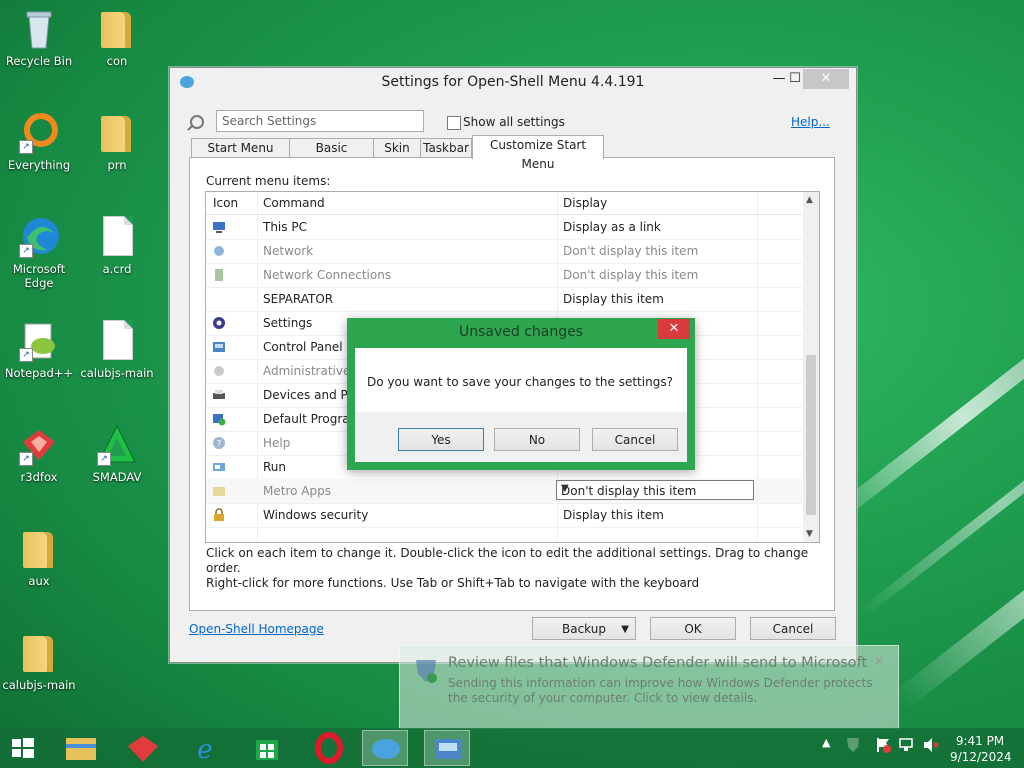 The height and width of the screenshot is (771, 1024). Describe the element at coordinates (39, 340) in the screenshot. I see `notepadpp-icon: ↗` at that location.